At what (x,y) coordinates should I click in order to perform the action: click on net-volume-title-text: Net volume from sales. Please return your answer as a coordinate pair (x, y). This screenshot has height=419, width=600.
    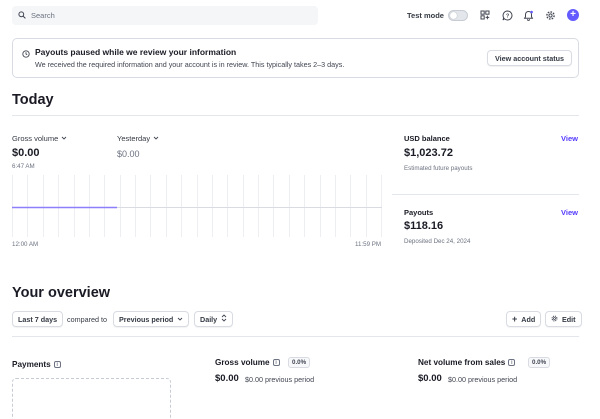
    Looking at the image, I should click on (462, 362).